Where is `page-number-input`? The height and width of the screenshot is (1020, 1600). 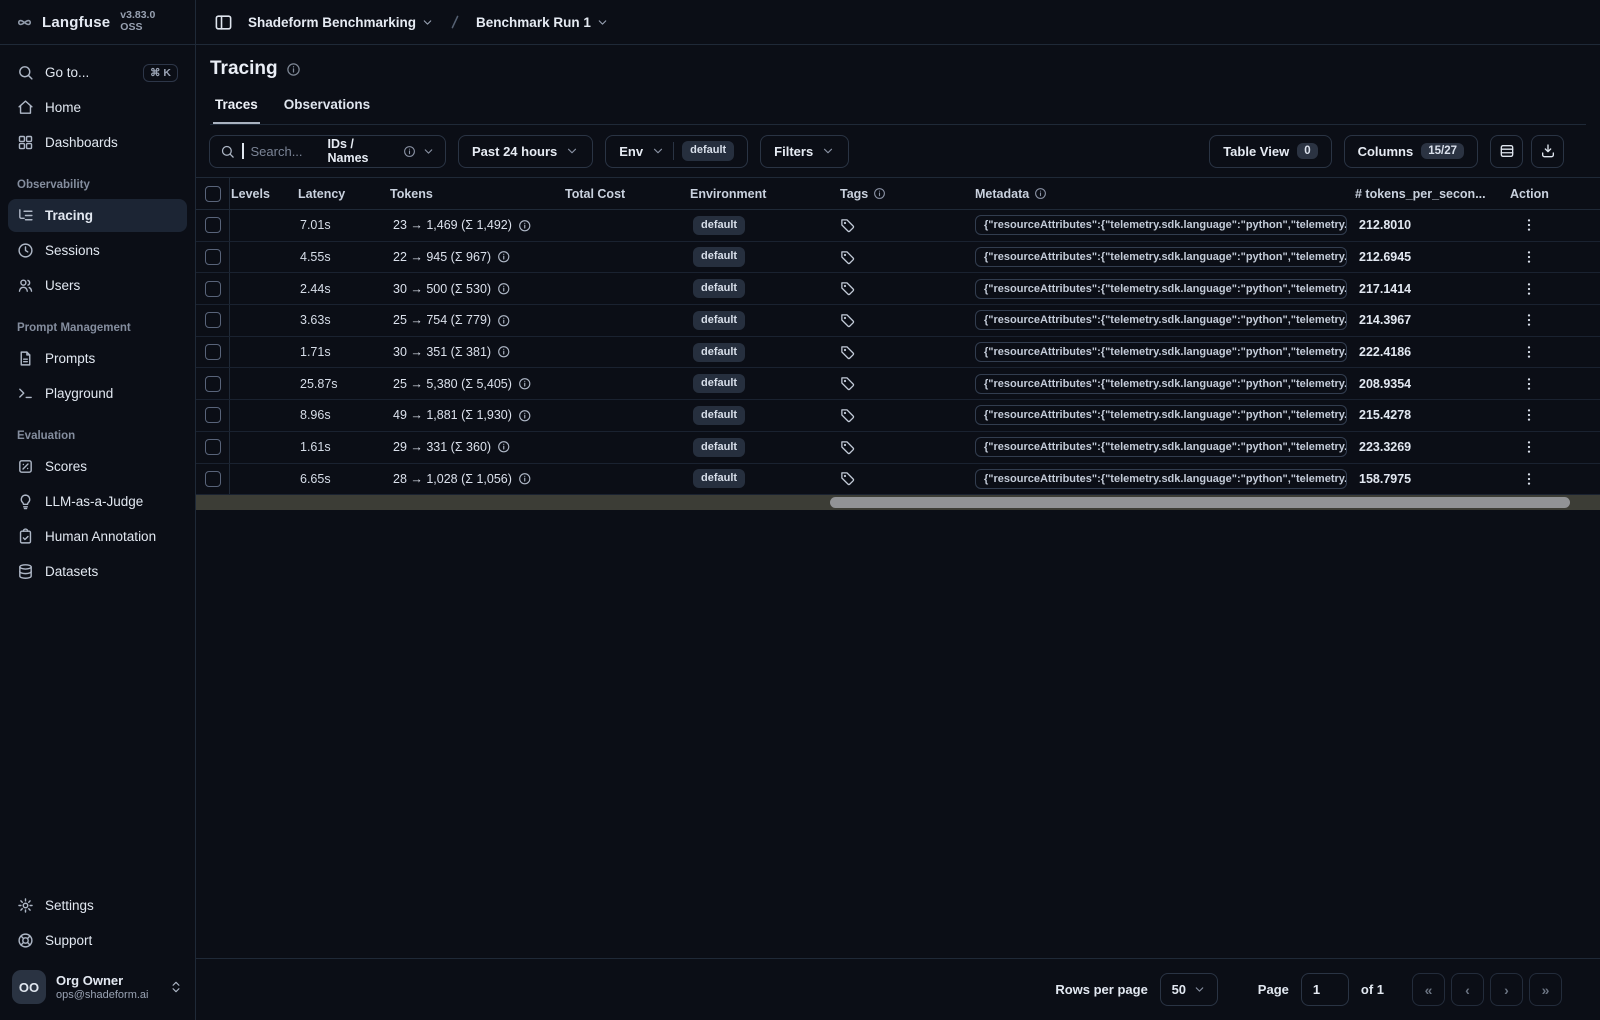
page-number-input is located at coordinates (1324, 989).